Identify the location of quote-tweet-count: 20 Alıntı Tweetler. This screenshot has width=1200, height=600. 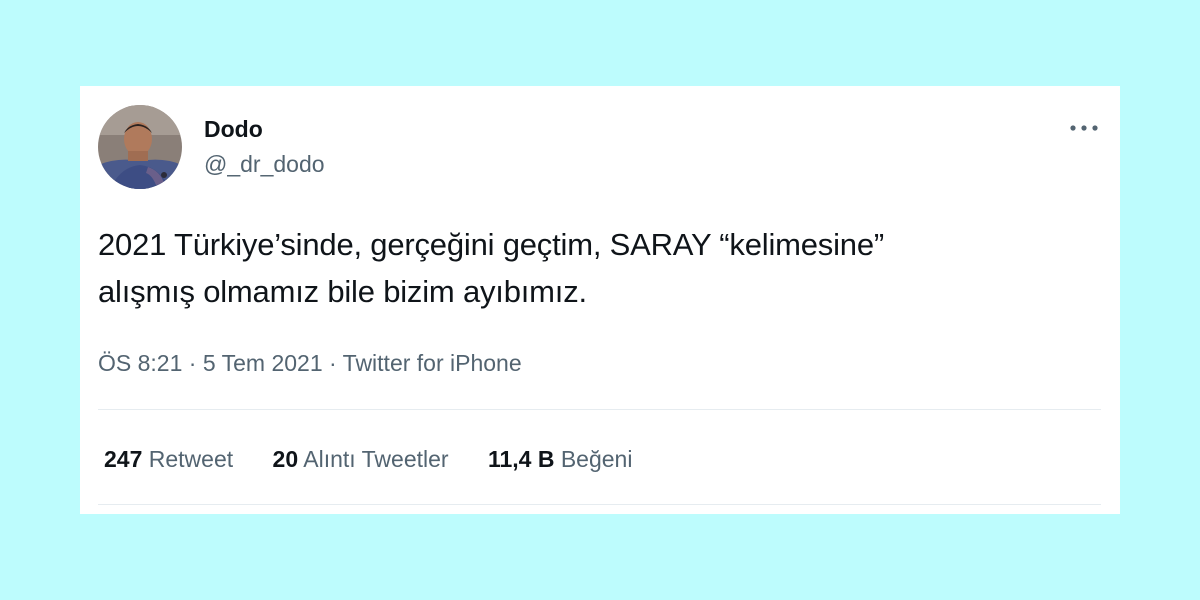
(361, 459).